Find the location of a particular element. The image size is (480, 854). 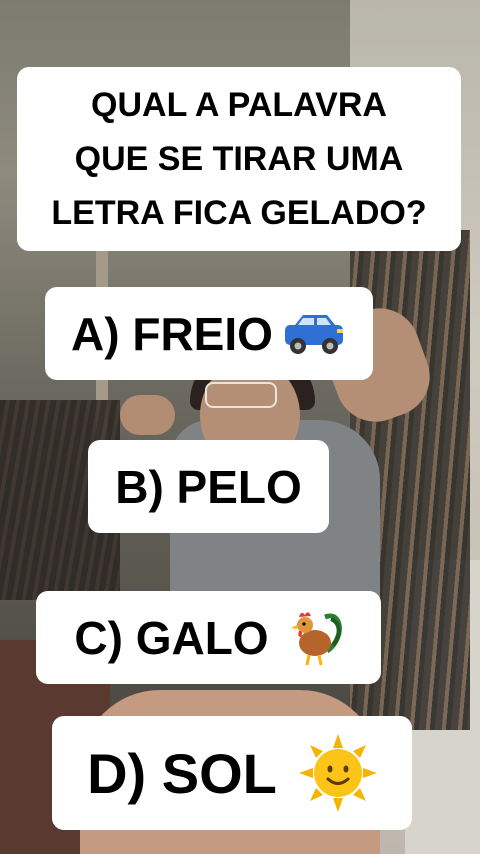

option-d-label: D) SOL is located at coordinates (182, 773).